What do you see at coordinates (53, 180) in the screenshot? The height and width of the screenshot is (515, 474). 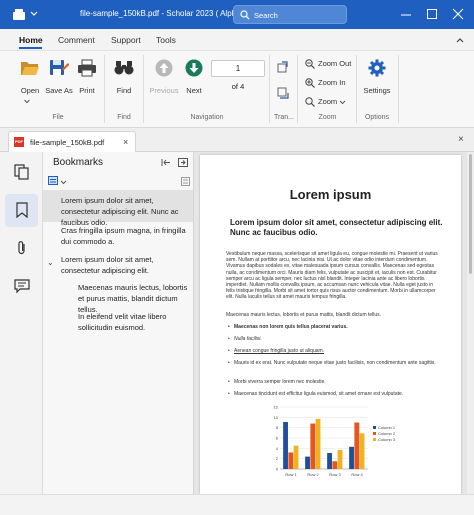 I see `list-options-icon` at bounding box center [53, 180].